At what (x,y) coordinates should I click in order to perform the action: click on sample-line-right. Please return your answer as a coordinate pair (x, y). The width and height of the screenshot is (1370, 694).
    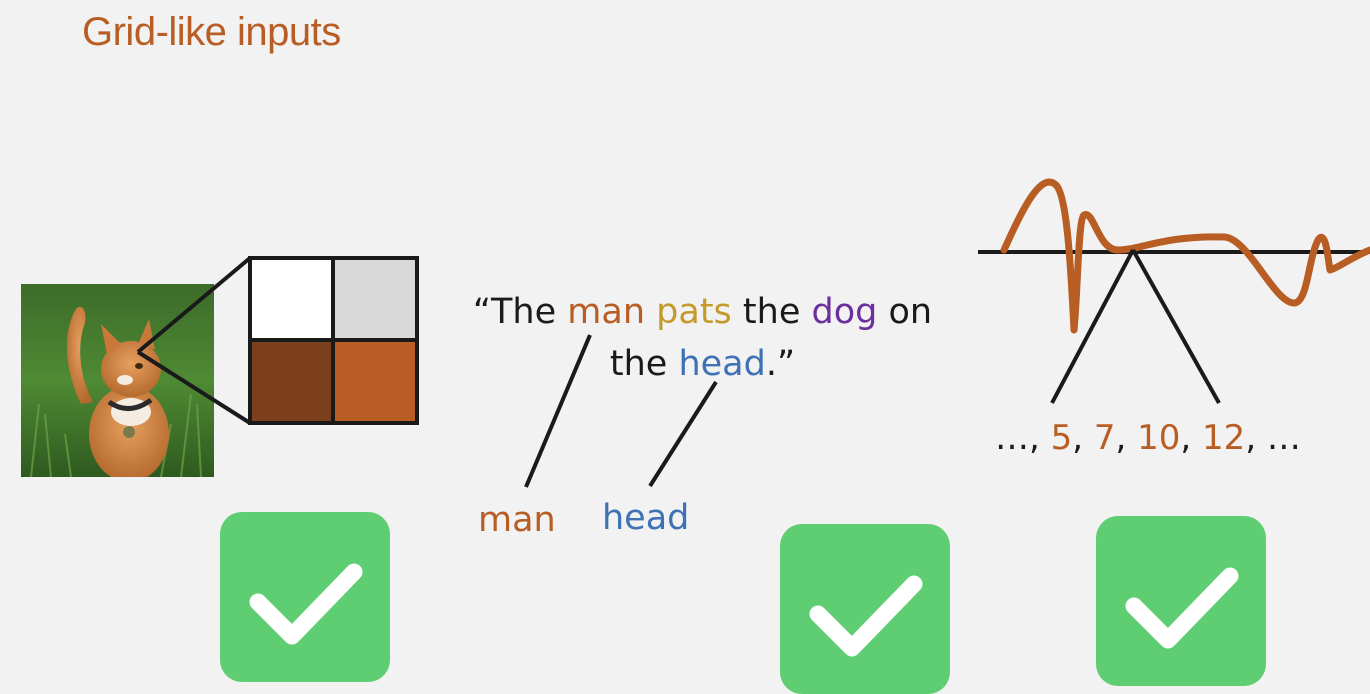
    Looking at the image, I should click on (1176, 326).